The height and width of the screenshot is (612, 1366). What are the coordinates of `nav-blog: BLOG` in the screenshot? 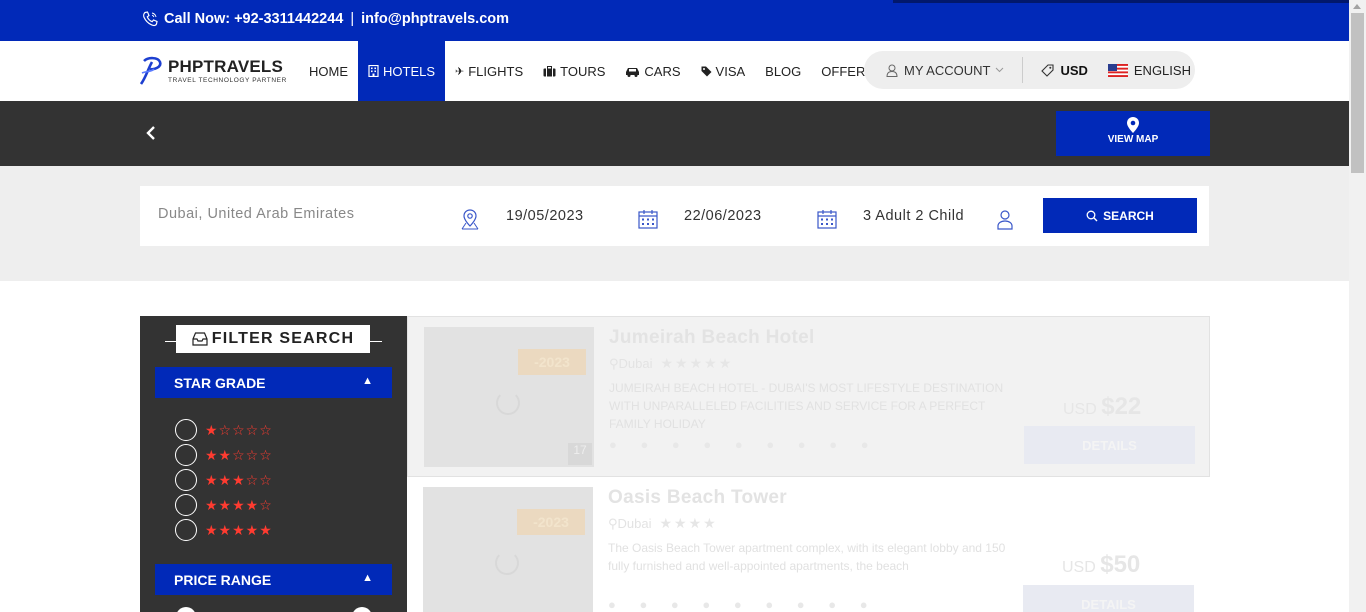 It's located at (783, 71).